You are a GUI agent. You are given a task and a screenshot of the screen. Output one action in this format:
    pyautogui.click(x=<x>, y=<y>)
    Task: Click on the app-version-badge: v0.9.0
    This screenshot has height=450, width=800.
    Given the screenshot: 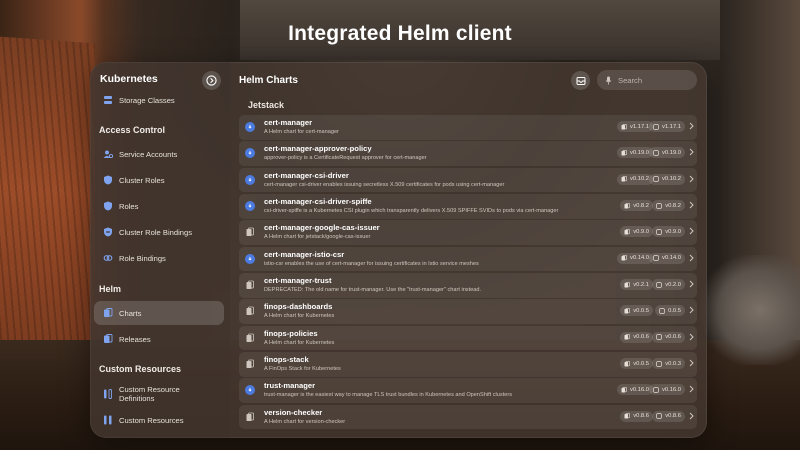 What is the action you would take?
    pyautogui.click(x=668, y=232)
    